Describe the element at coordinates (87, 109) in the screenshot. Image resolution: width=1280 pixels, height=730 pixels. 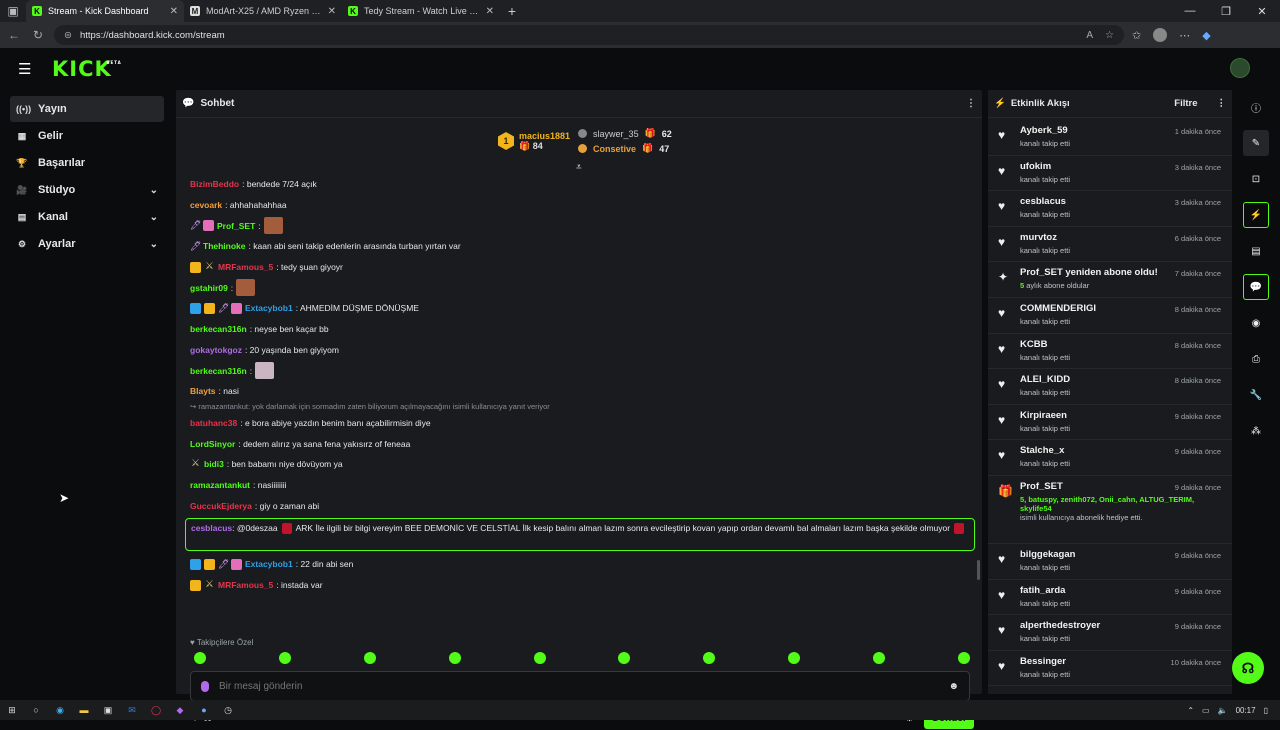
I see `sidebar-item-yayın: ((•)) Yayın` at that location.